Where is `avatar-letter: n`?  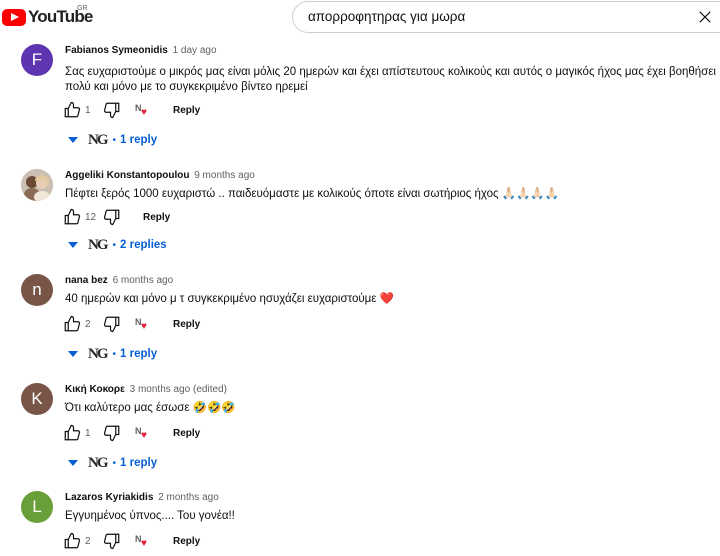
avatar-letter: n is located at coordinates (37, 289).